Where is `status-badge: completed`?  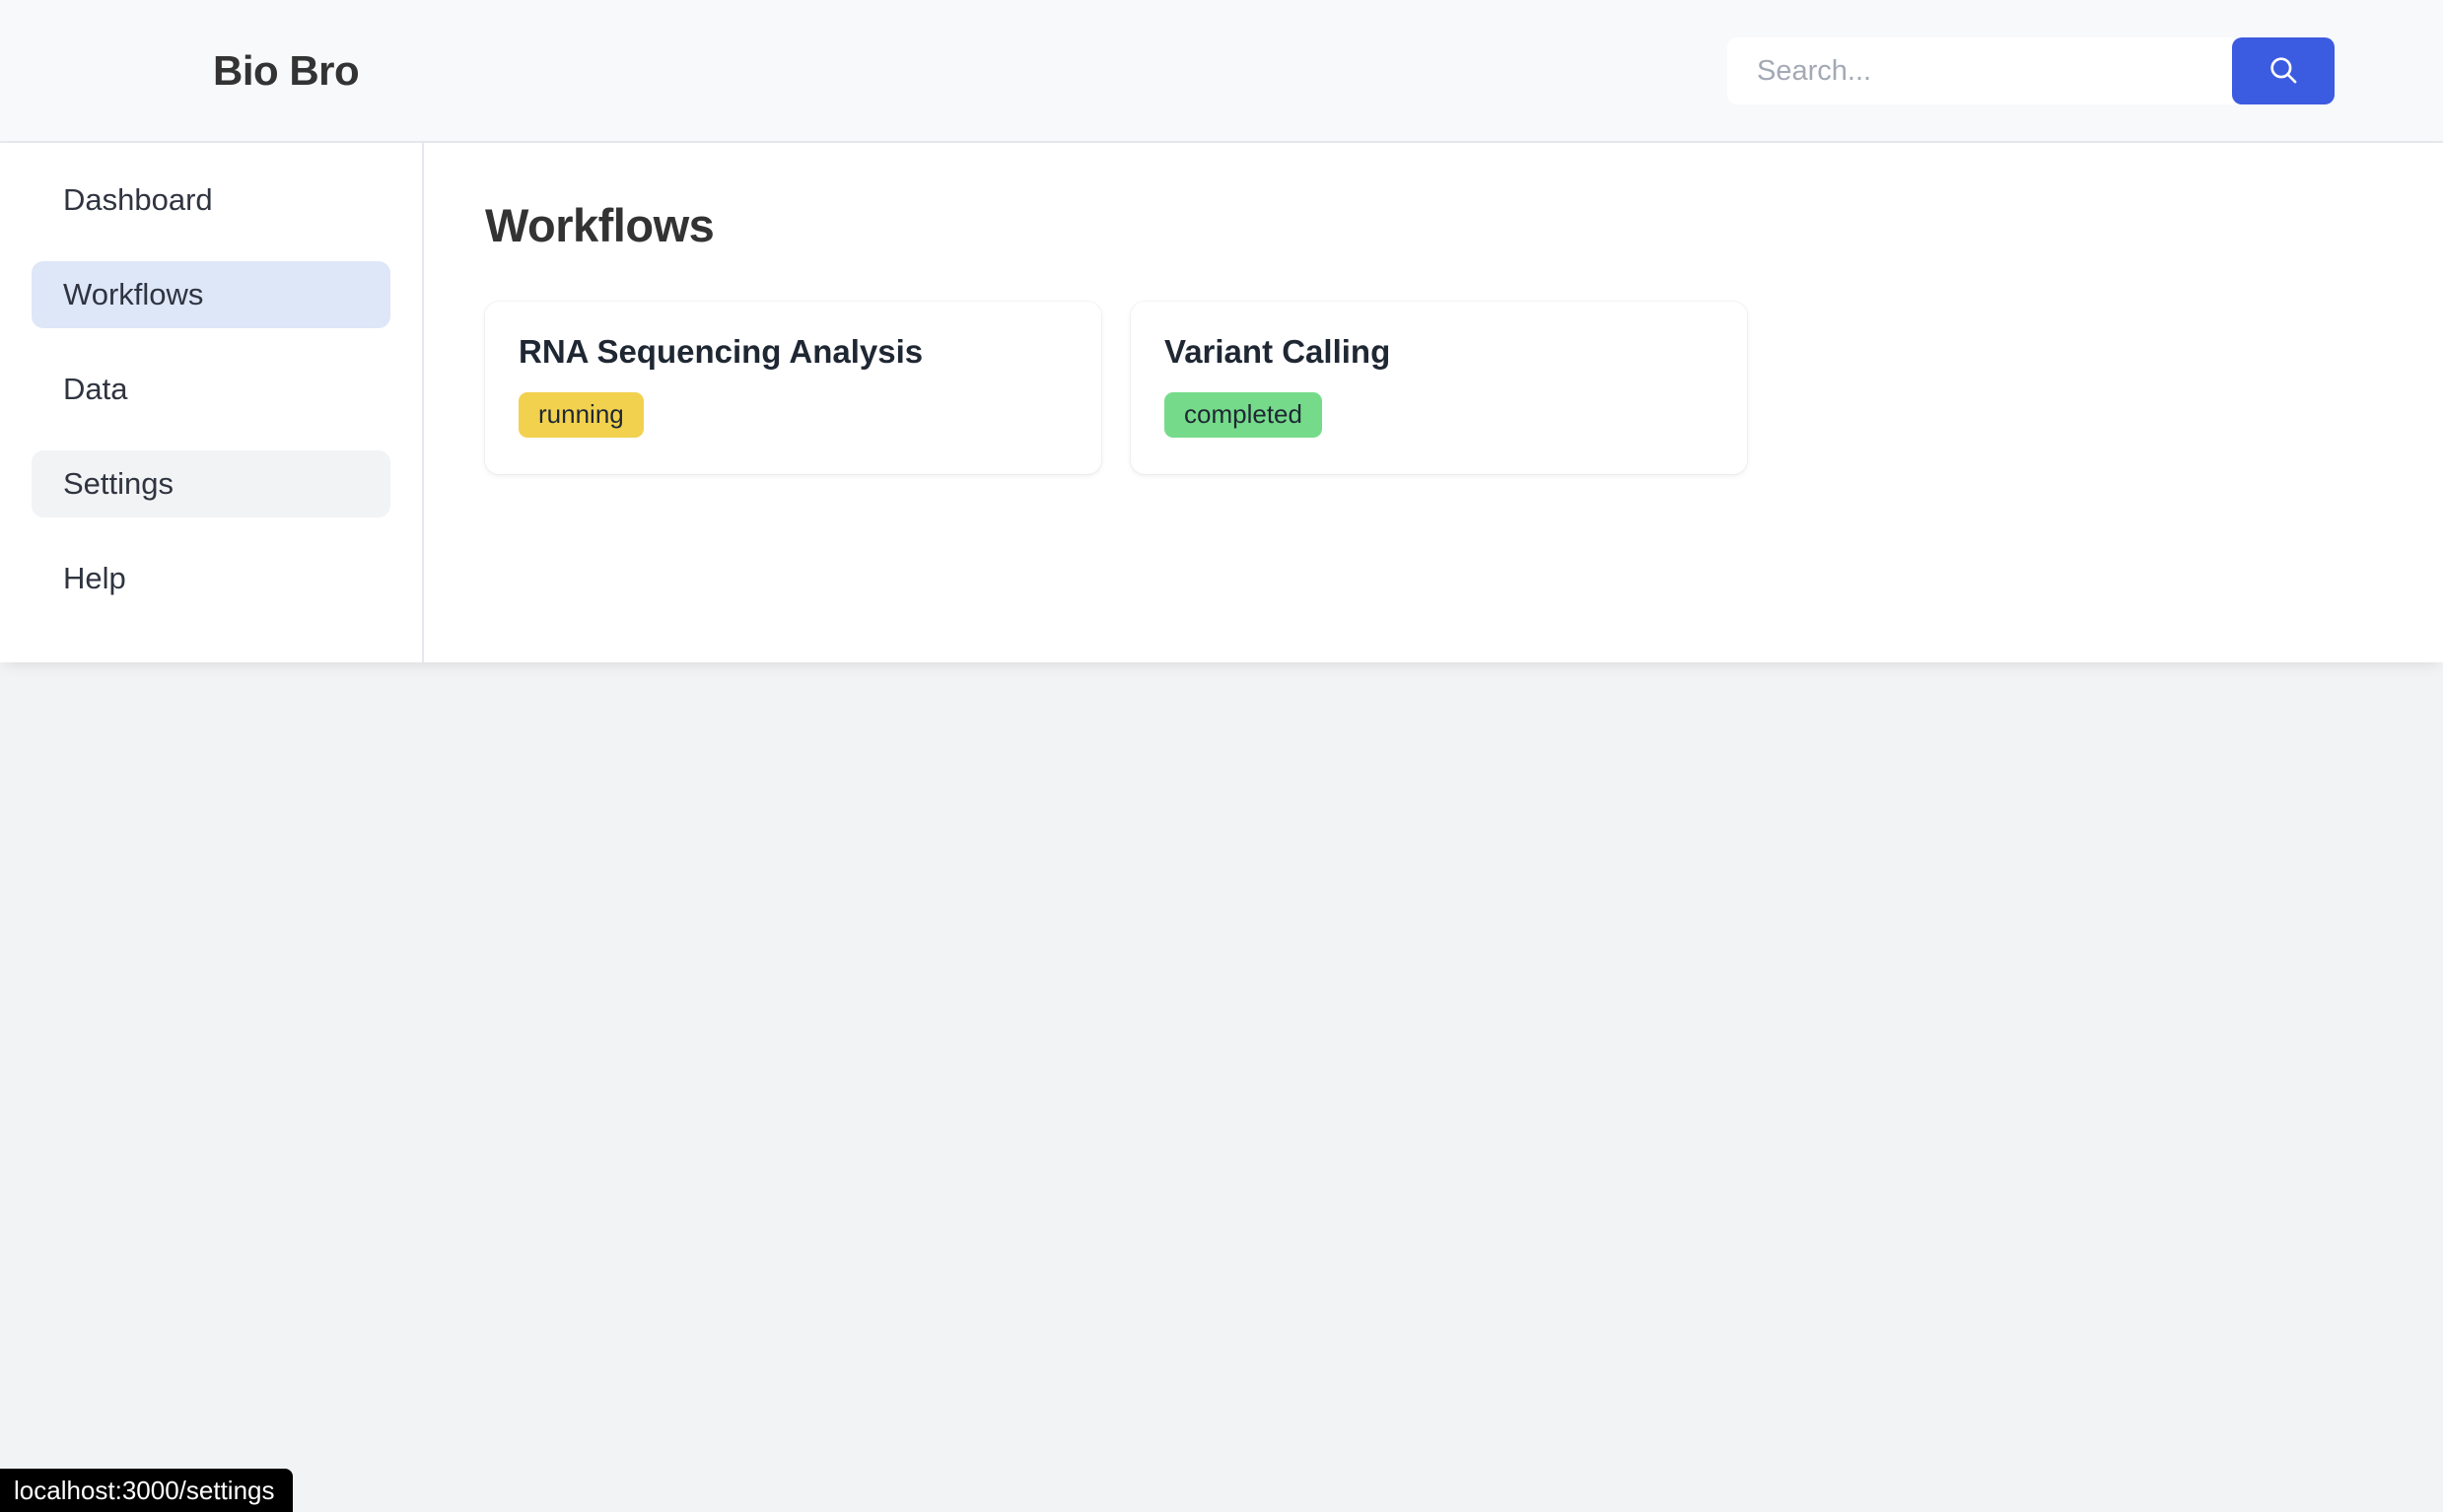
status-badge: completed is located at coordinates (1243, 415).